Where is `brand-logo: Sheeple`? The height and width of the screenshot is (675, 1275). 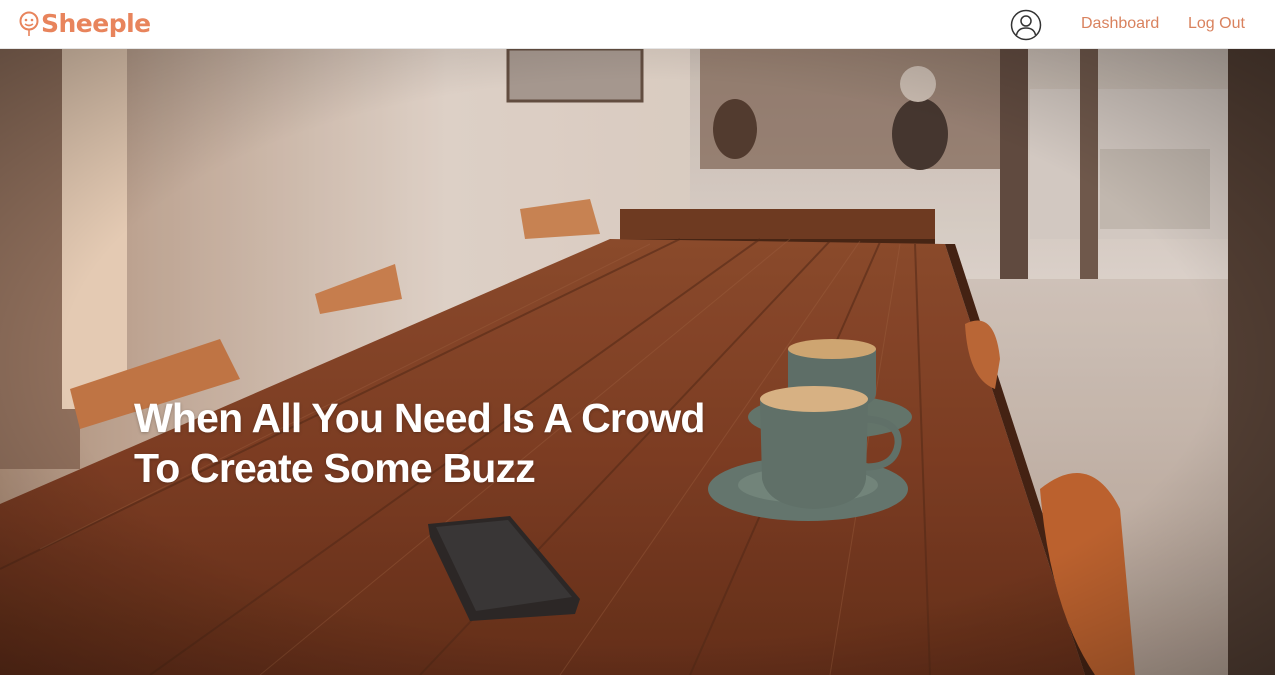
brand-logo: Sheeple is located at coordinates (84, 24).